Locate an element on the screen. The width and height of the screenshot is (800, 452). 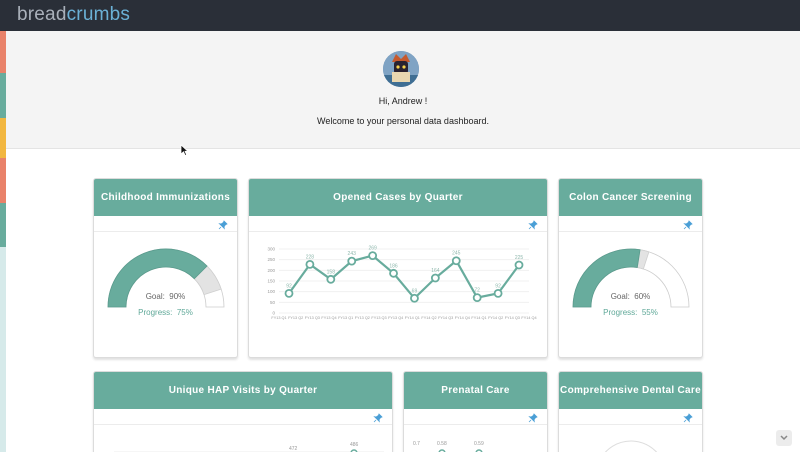
y-tick-label: 300 is located at coordinates (271, 249).